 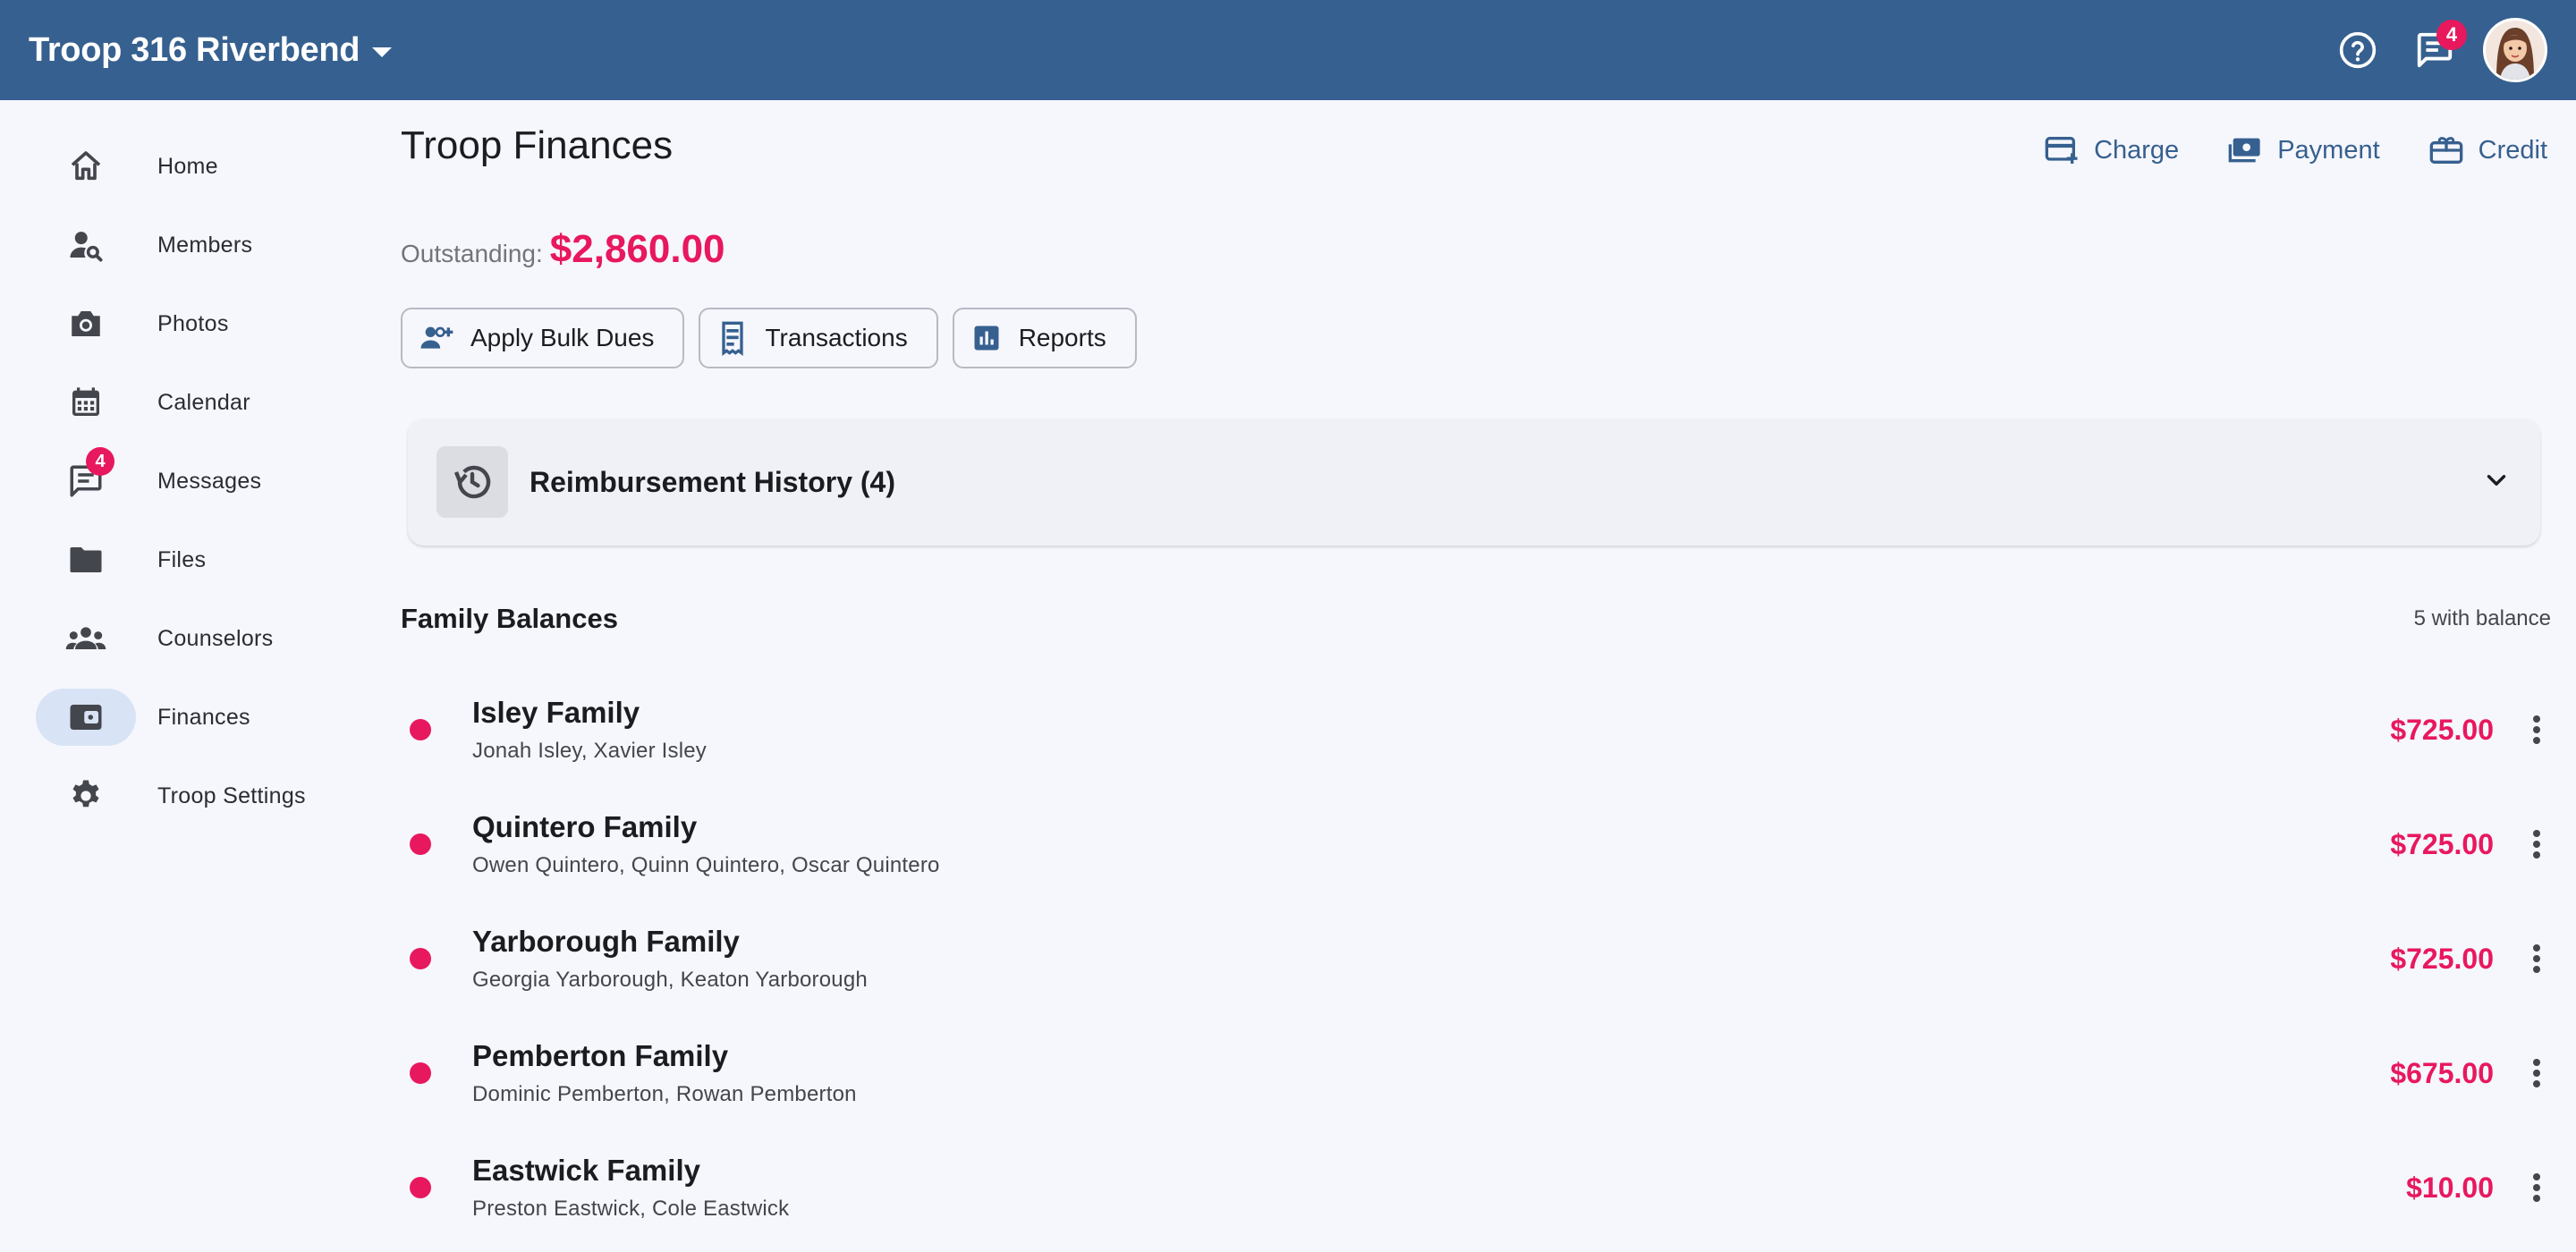 I want to click on sidebar-item-calendar: Calendar, so click(x=188, y=403).